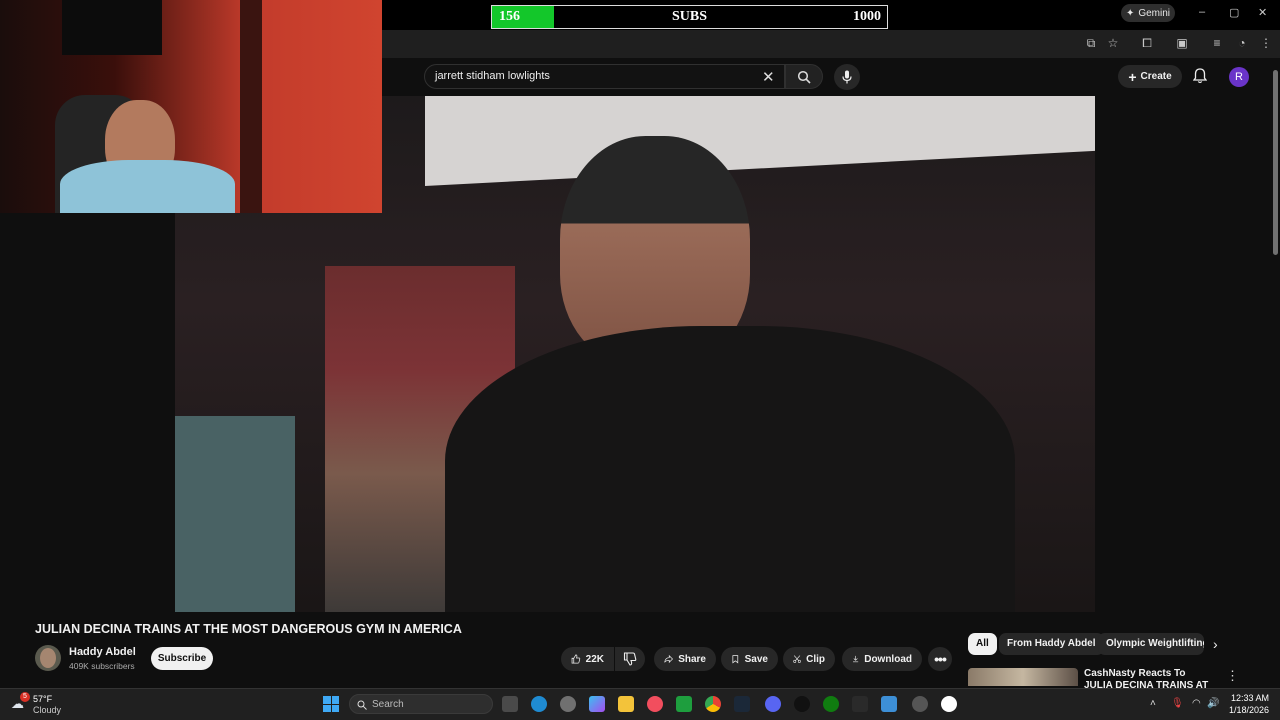  Describe the element at coordinates (1091, 43) in the screenshot. I see `cast-icon: ⧉` at that location.